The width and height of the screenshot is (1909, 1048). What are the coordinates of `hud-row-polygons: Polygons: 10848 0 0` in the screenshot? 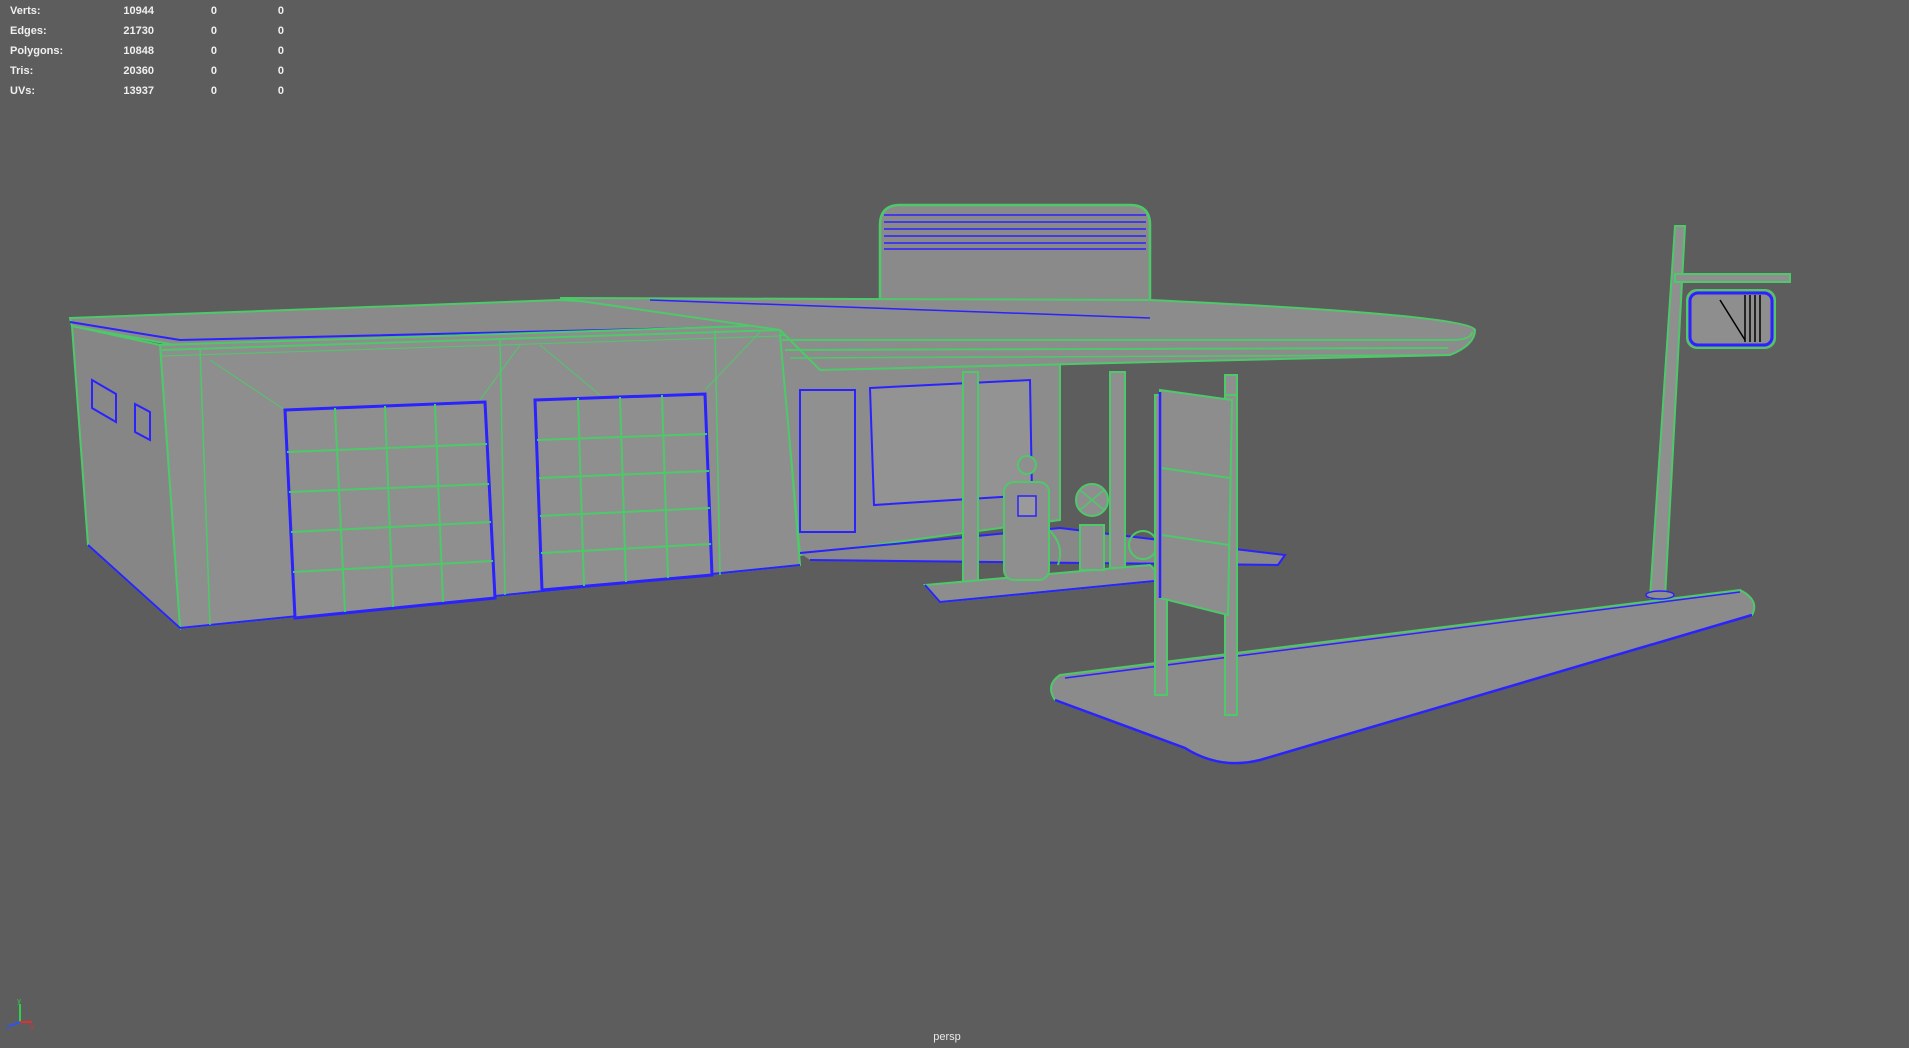 It's located at (147, 51).